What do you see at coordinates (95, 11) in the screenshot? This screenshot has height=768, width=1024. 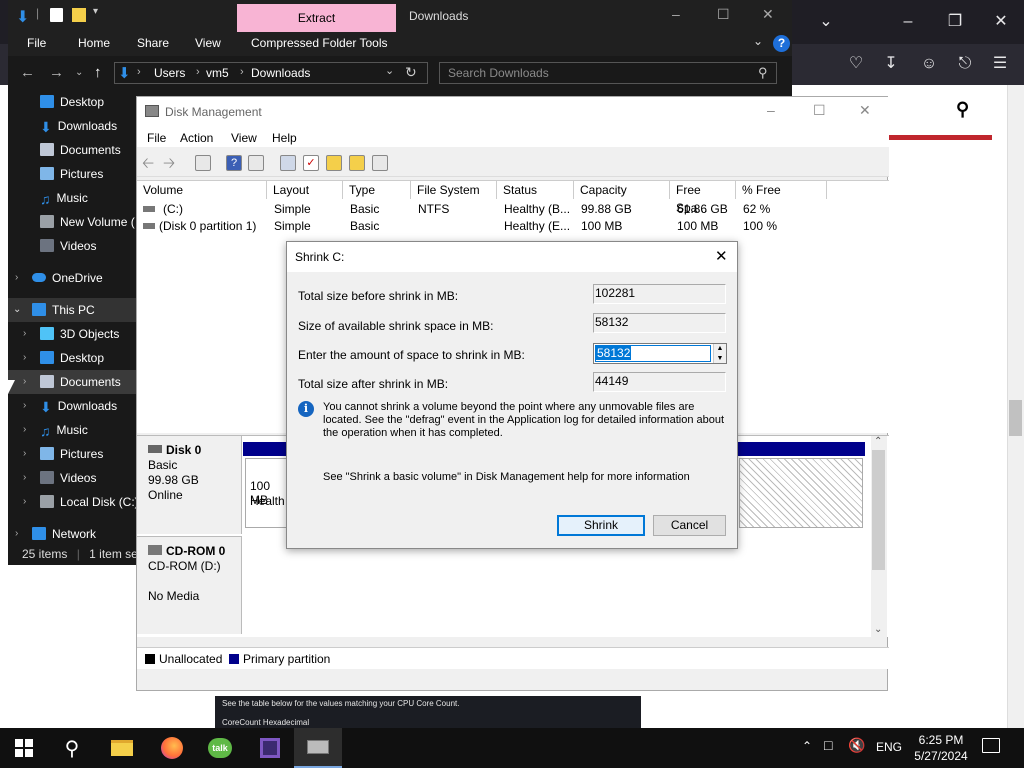 I see `quick-access-dropdown-icon: ▾` at bounding box center [95, 11].